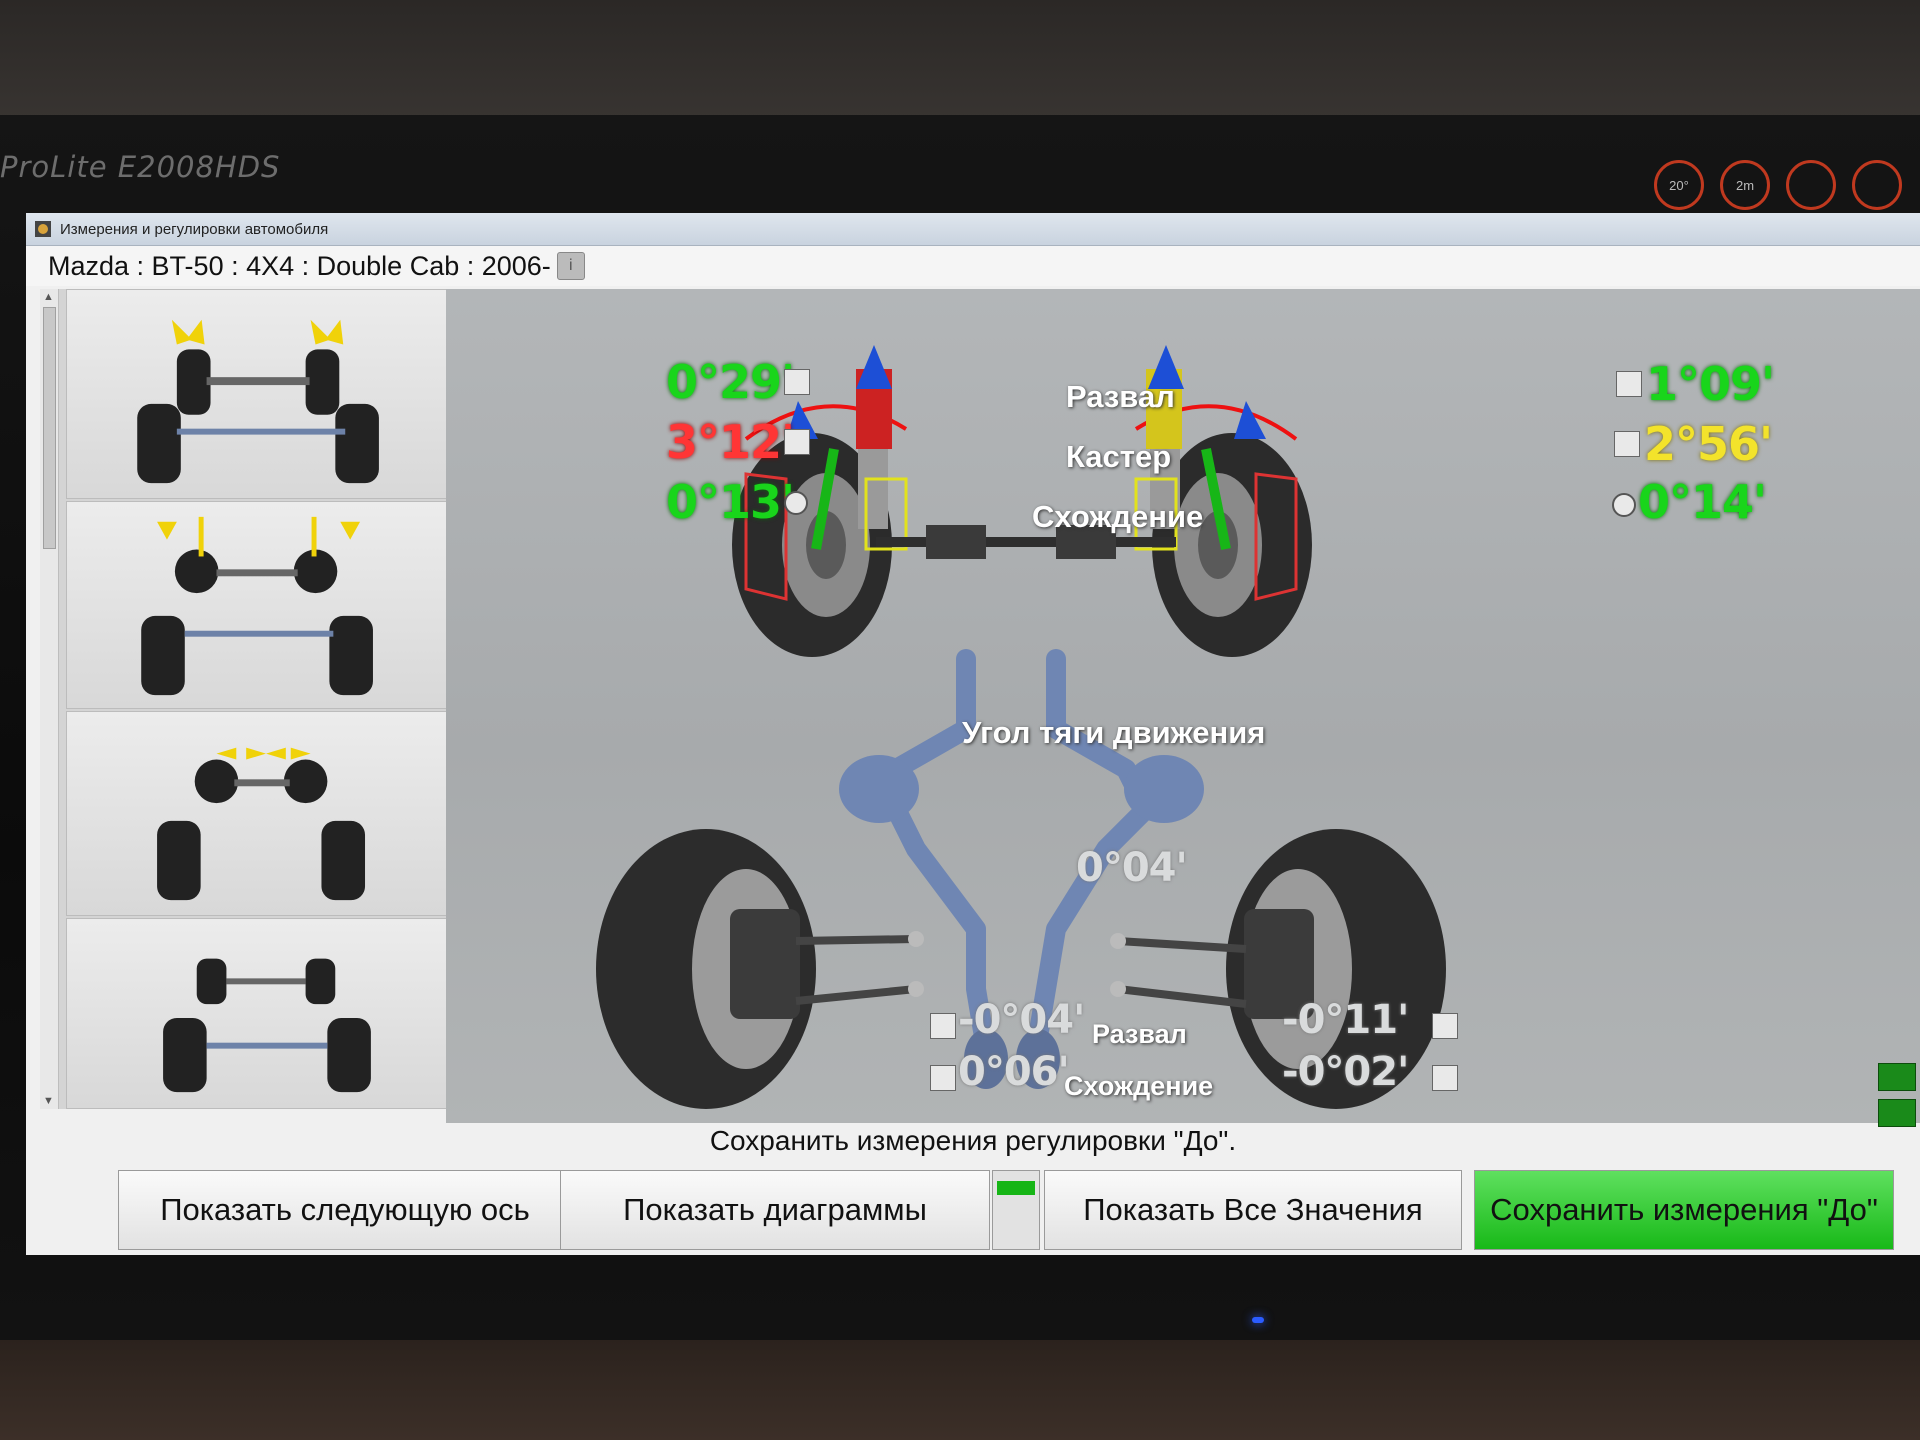 This screenshot has height=1440, width=1920. Describe the element at coordinates (140, 167) in the screenshot. I see `monitor-model-label: ProLite E2008HDS` at that location.